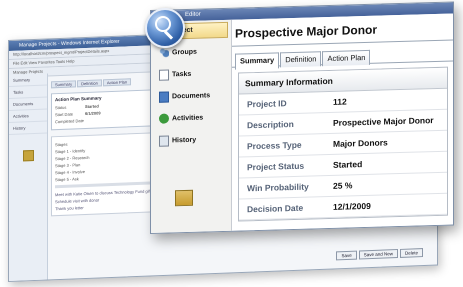 The height and width of the screenshot is (287, 463). Describe the element at coordinates (184, 52) in the screenshot. I see `sidebar-item-label: Groups` at that location.